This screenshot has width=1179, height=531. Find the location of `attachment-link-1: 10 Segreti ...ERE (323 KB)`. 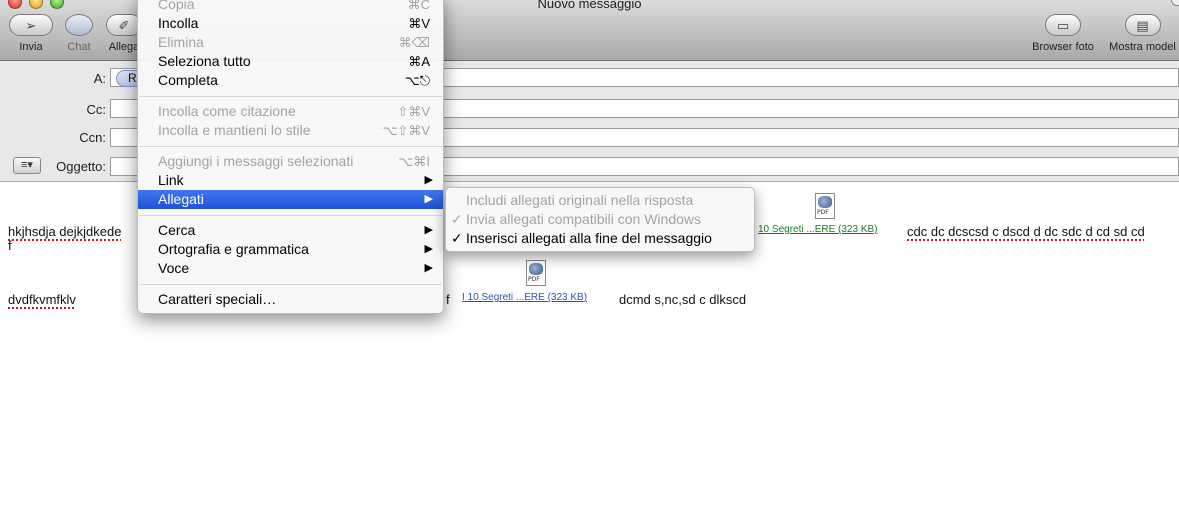

attachment-link-1: 10 Segreti ...ERE (323 KB) is located at coordinates (818, 229).